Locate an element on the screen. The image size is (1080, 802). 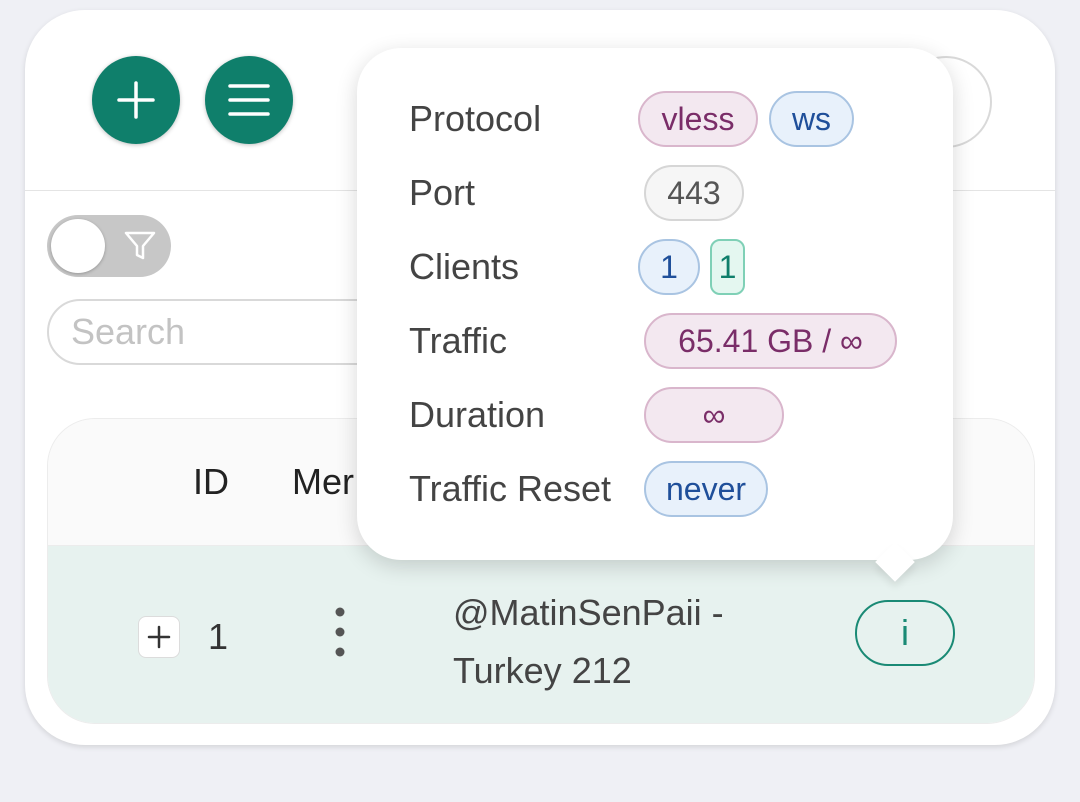
duration-tag: ∞ is located at coordinates (714, 415).